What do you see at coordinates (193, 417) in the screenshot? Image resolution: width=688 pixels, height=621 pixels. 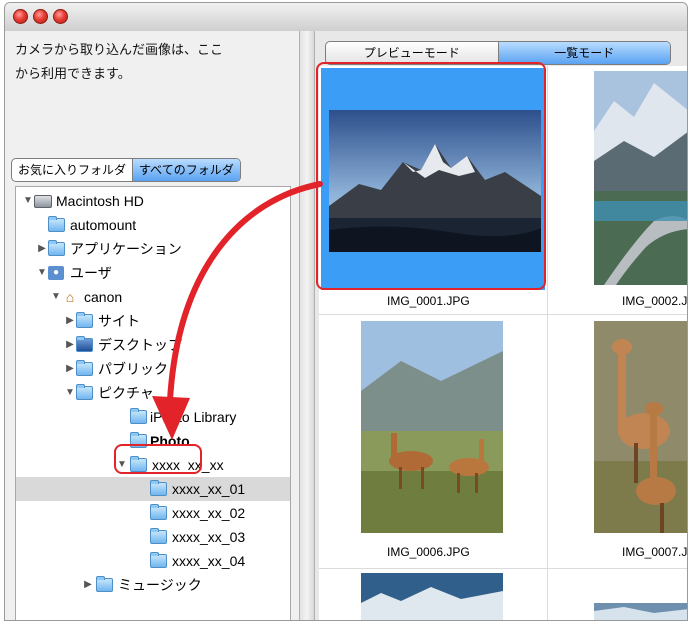 I see `tree-item-label: iPhoto Library` at bounding box center [193, 417].